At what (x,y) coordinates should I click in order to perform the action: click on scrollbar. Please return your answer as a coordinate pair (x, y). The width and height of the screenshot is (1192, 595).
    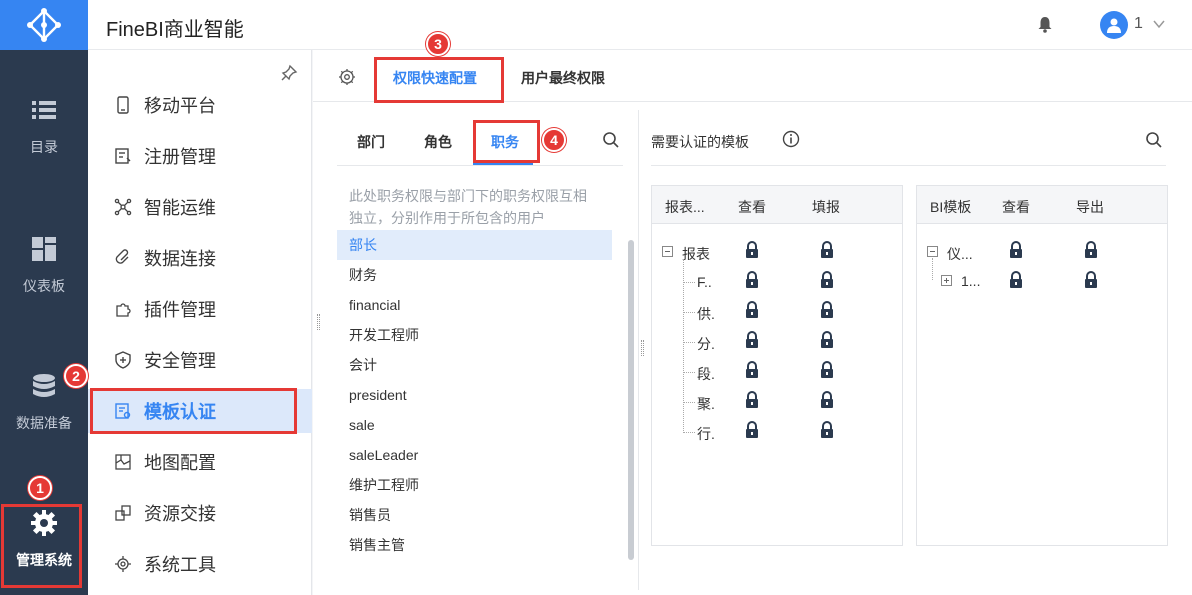
    Looking at the image, I should click on (631, 400).